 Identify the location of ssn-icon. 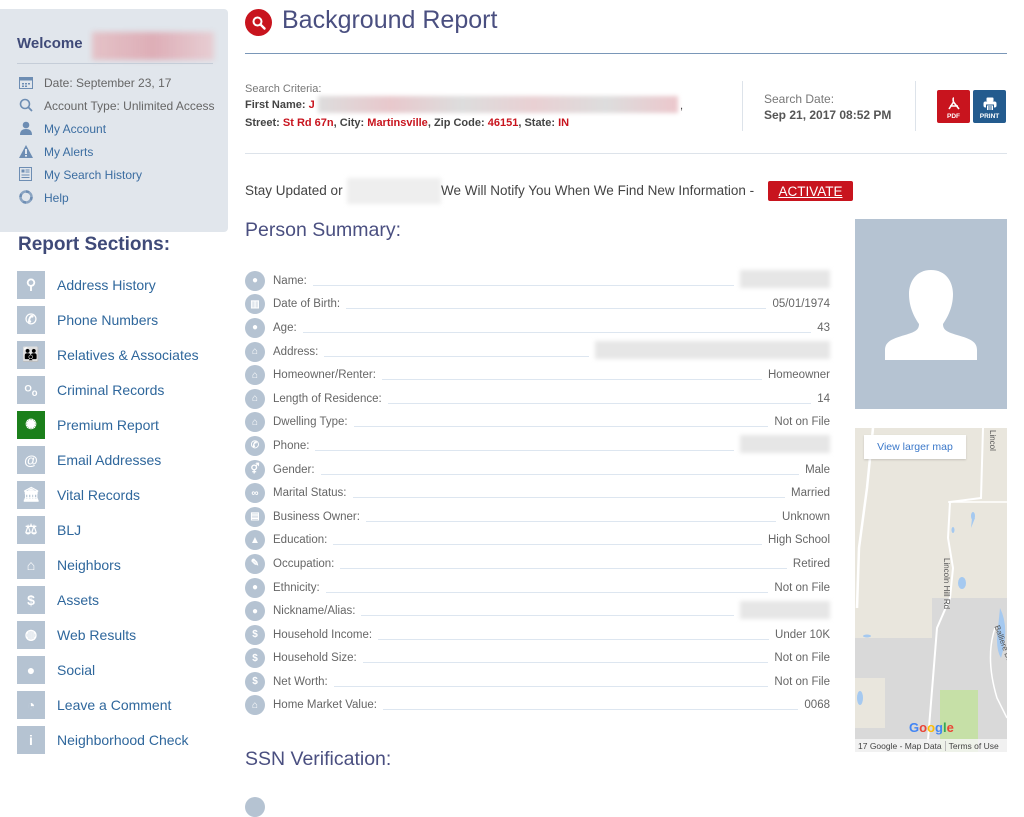
(255, 807).